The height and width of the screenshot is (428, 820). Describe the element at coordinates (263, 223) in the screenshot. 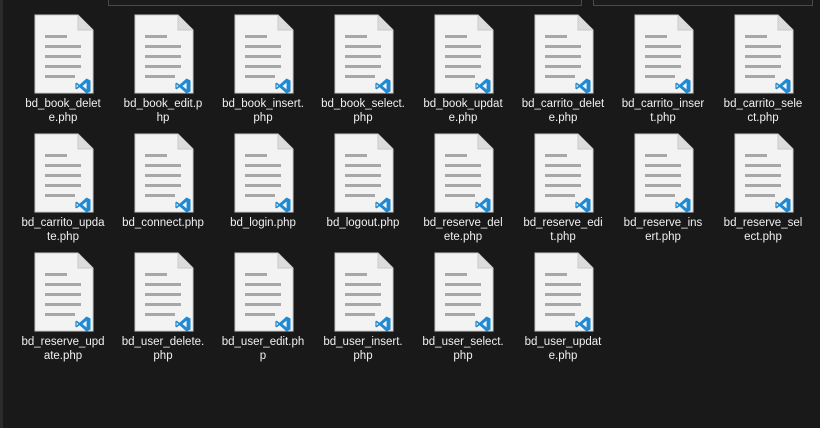

I see `file-name: bd_login.php` at that location.